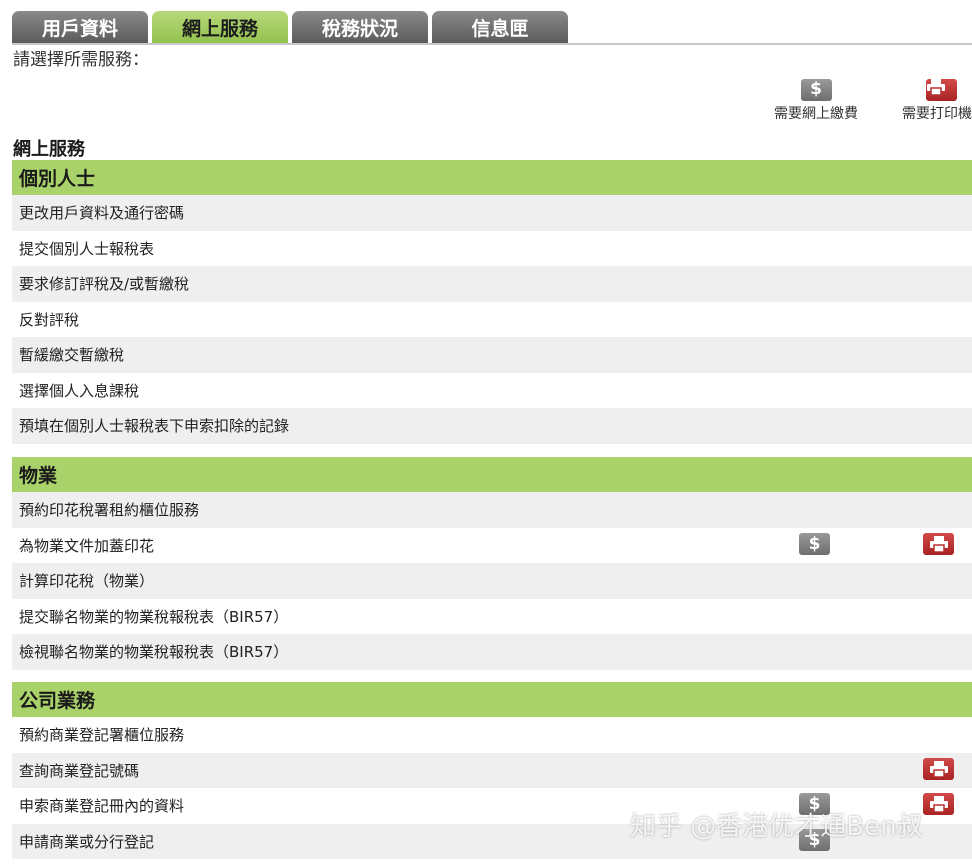 The height and width of the screenshot is (864, 972). Describe the element at coordinates (492, 177) in the screenshot. I see `group-header: 個別人士` at that location.